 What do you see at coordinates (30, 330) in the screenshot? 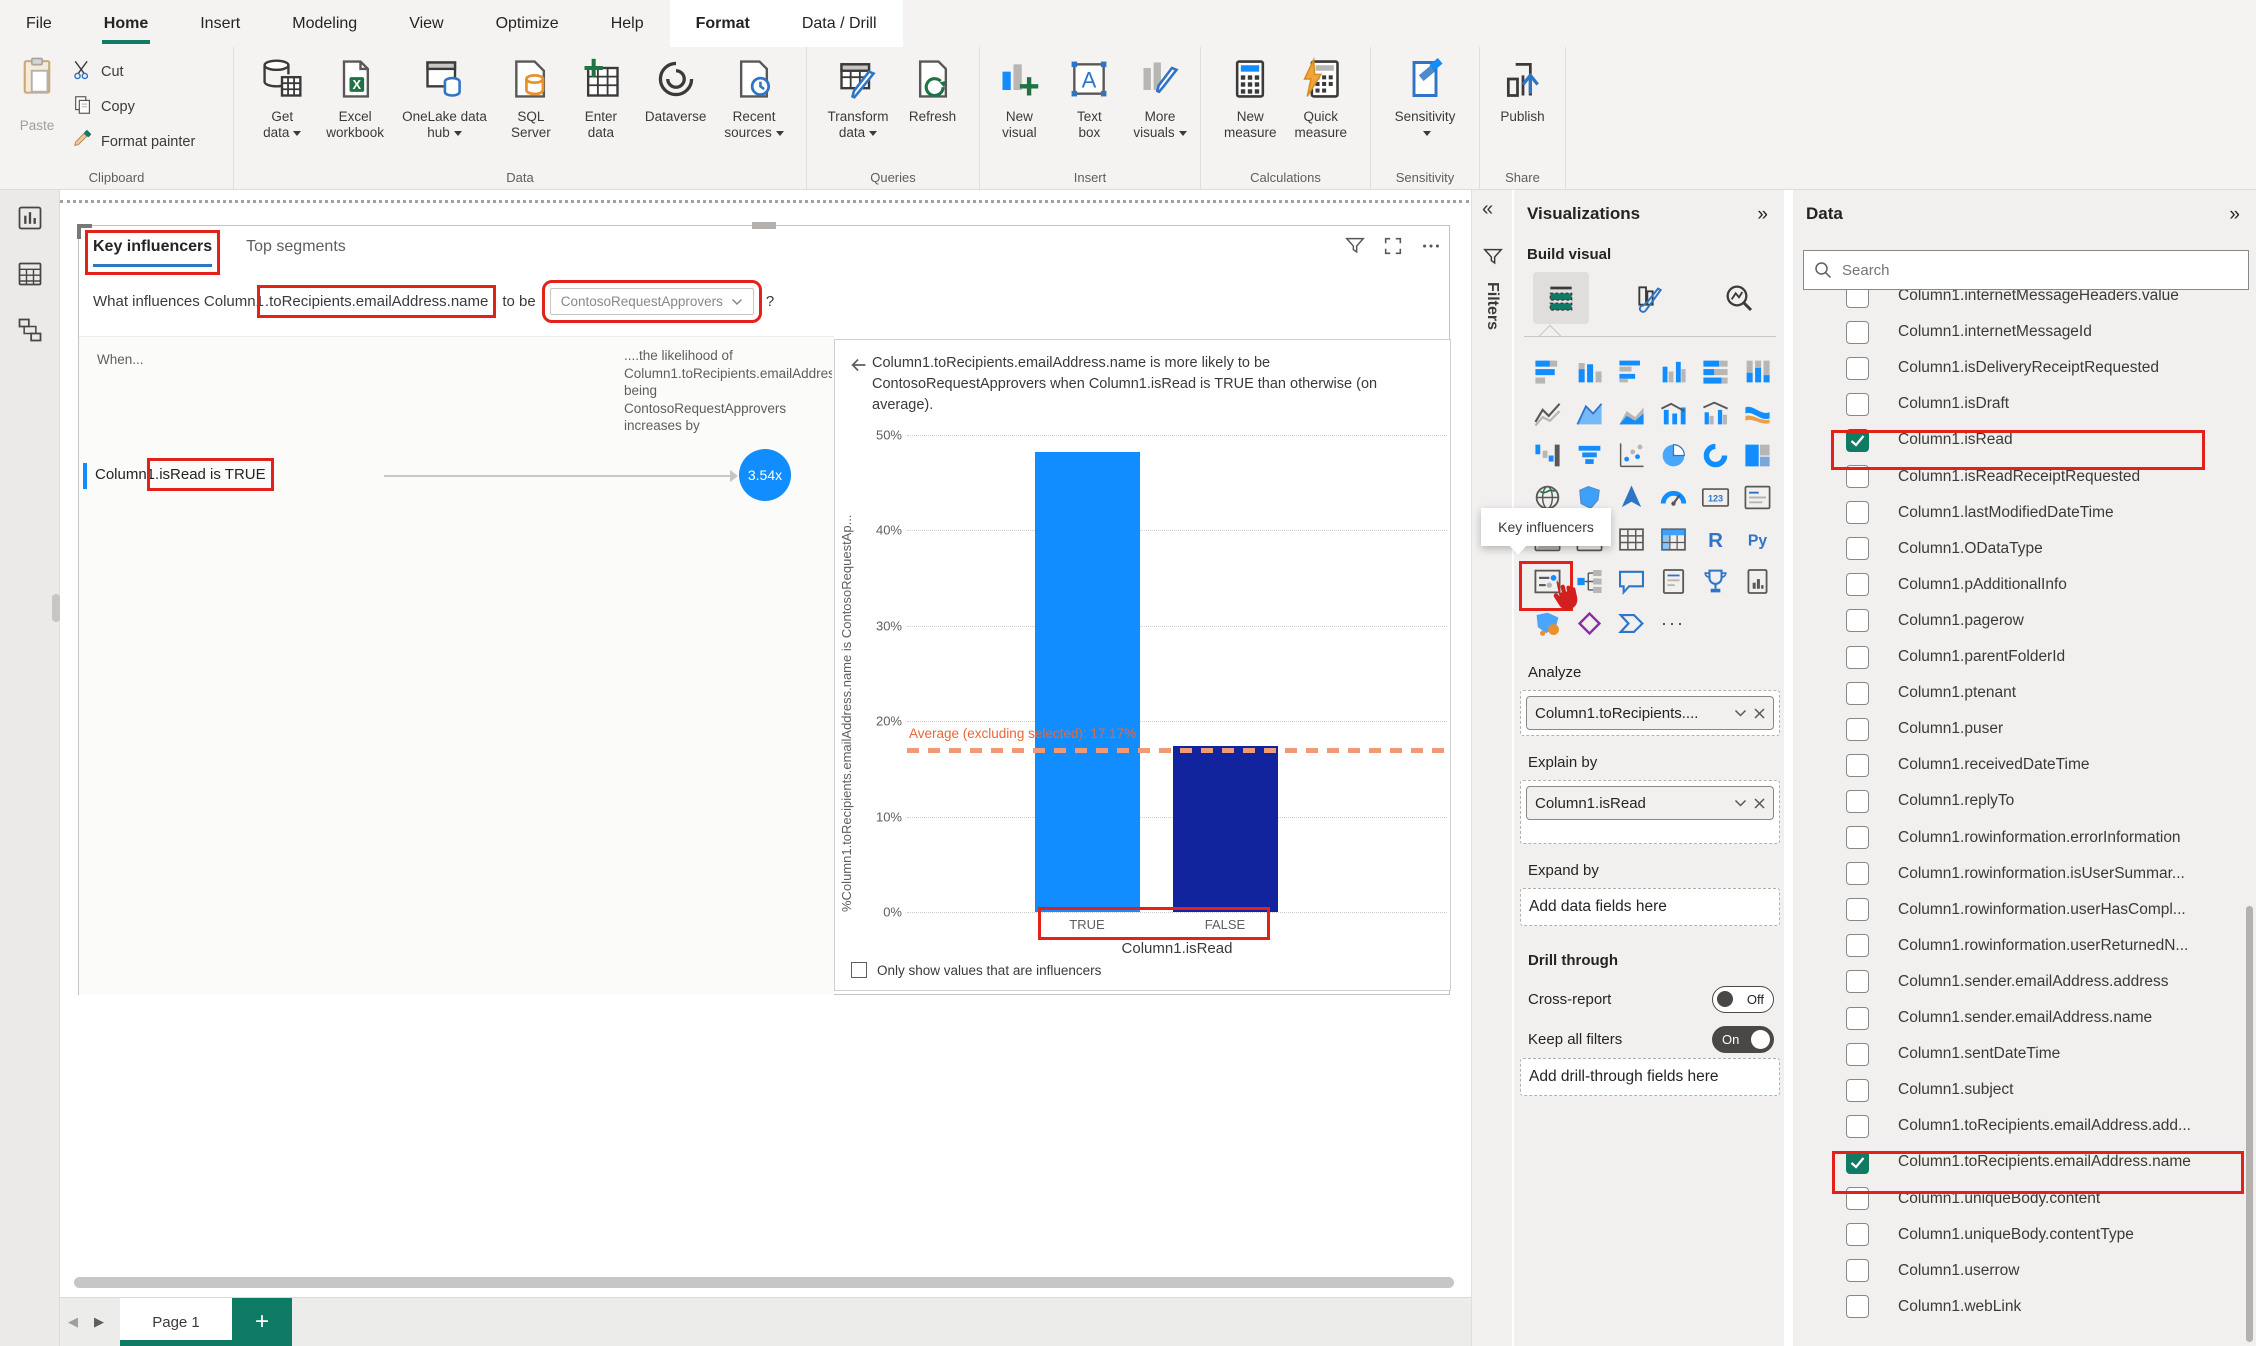
I see `sidebar-model-view-icon` at bounding box center [30, 330].